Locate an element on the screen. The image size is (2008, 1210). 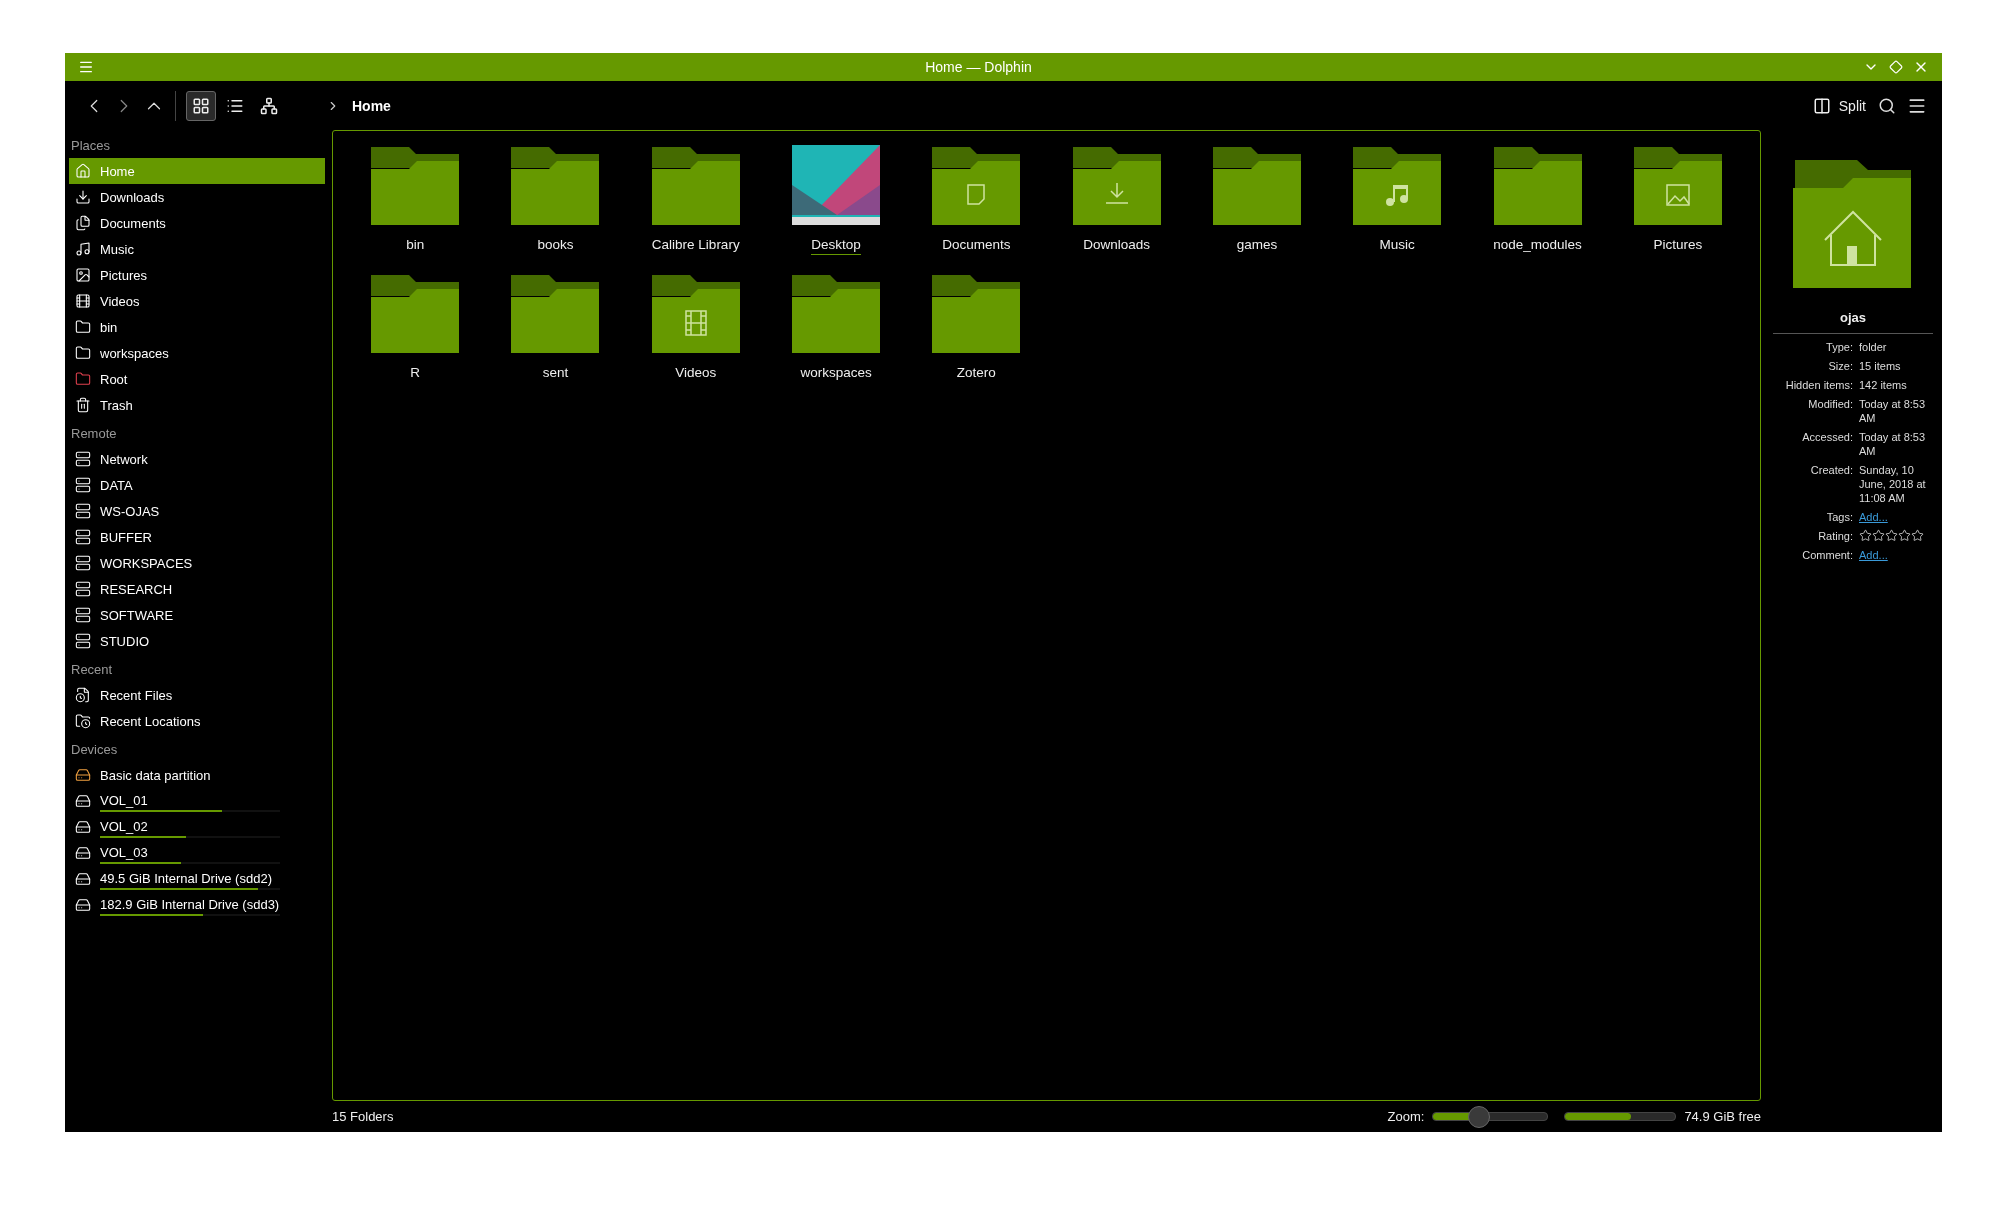
file-name: Downloads is located at coordinates (1117, 246).